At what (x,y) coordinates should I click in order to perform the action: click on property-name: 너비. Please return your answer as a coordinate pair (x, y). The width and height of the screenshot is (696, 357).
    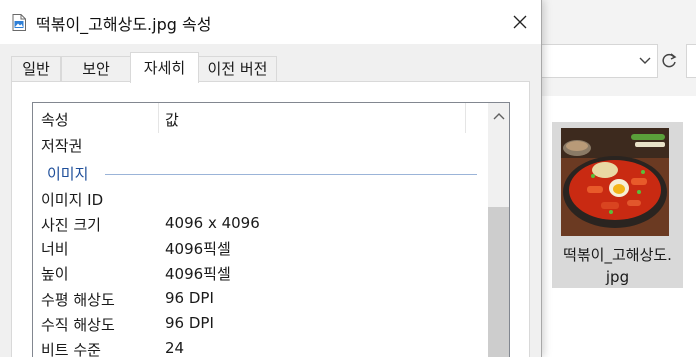
    Looking at the image, I should click on (55, 249).